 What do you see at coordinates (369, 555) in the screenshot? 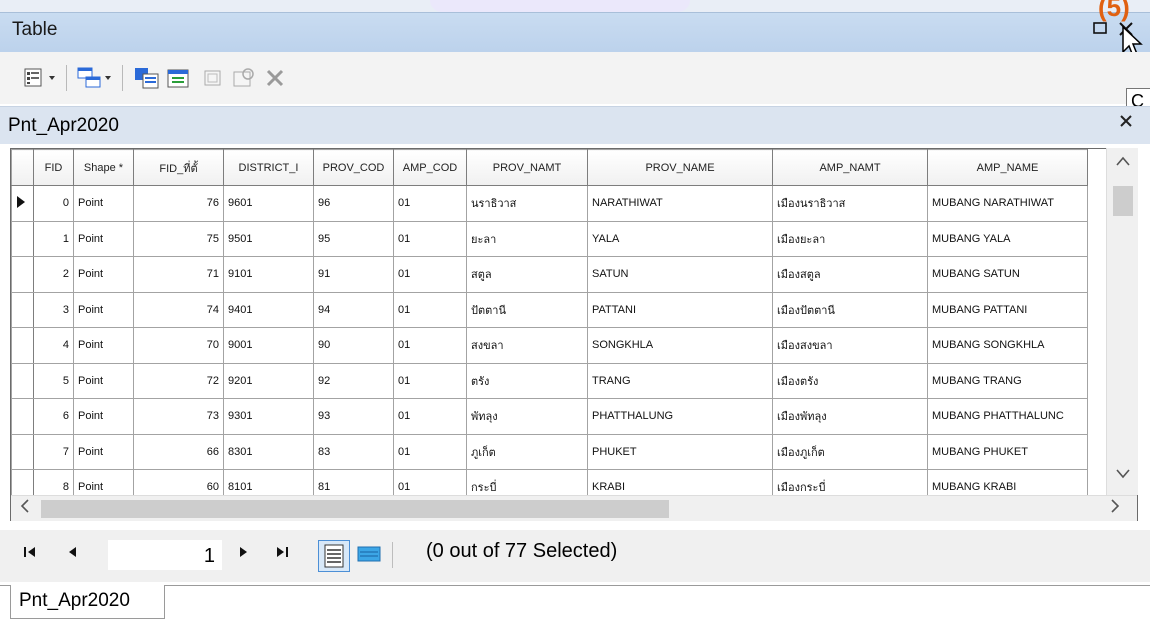
I see `show-selected-records-button` at bounding box center [369, 555].